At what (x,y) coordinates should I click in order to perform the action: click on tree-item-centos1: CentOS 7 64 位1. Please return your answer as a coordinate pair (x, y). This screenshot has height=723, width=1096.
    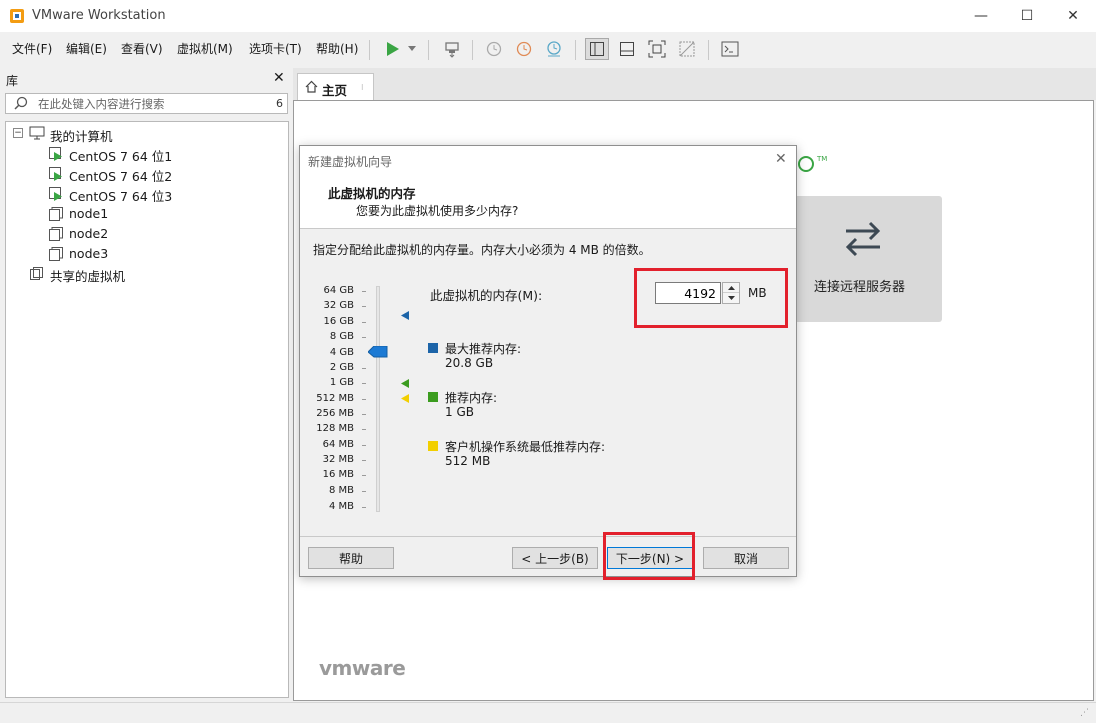
    Looking at the image, I should click on (120, 155).